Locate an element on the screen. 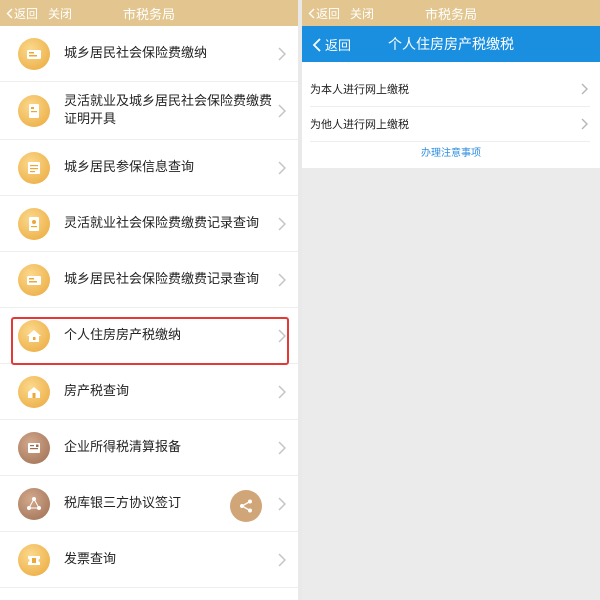 This screenshot has height=600, width=600. option-other-pay: 为他人进行网上缴税 is located at coordinates (450, 124).